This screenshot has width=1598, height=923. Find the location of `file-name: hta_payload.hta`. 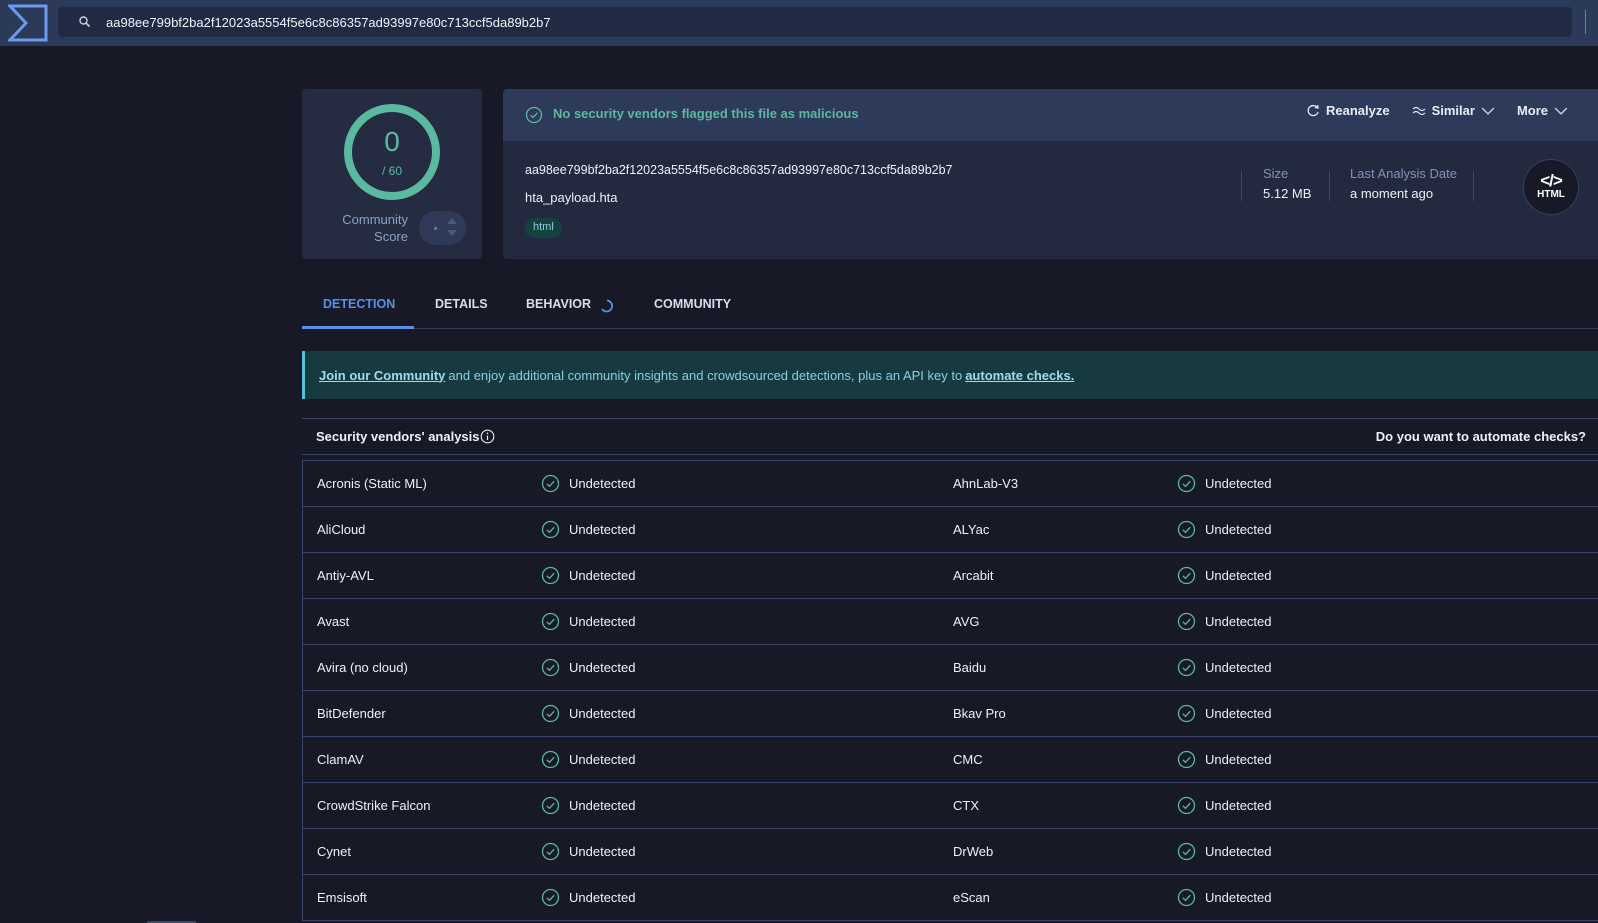

file-name: hta_payload.hta is located at coordinates (571, 197).